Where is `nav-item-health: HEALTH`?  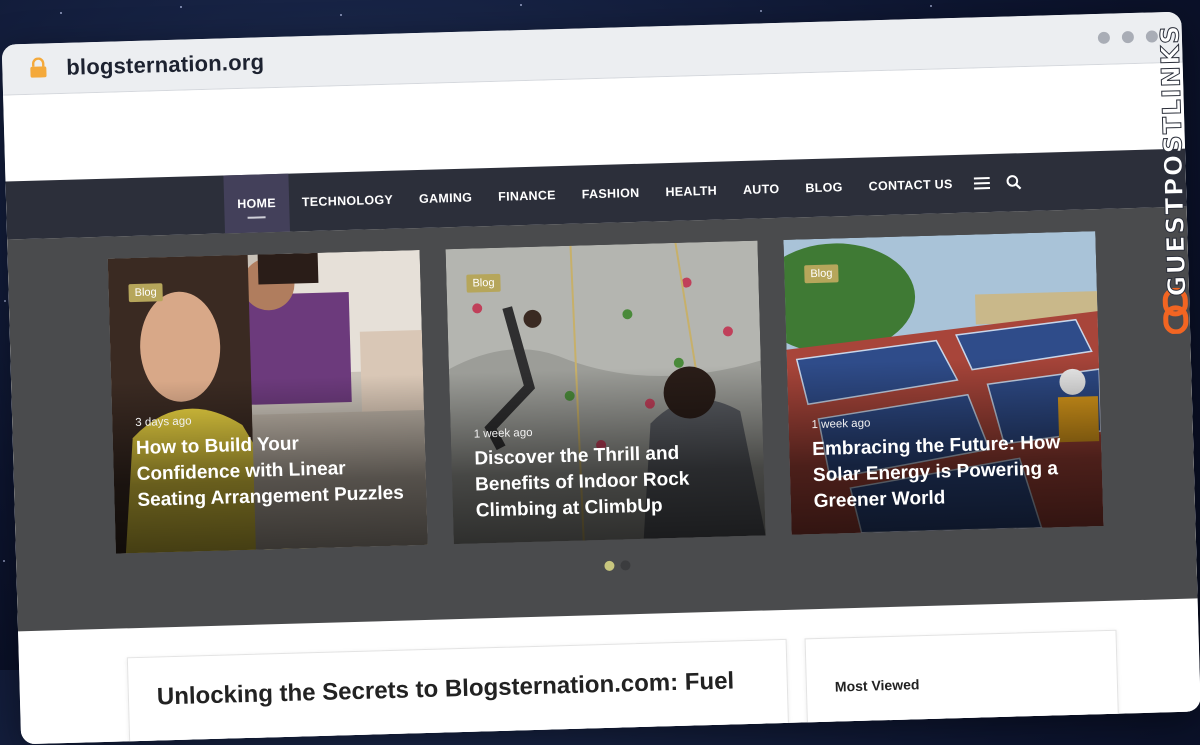 nav-item-health: HEALTH is located at coordinates (691, 191).